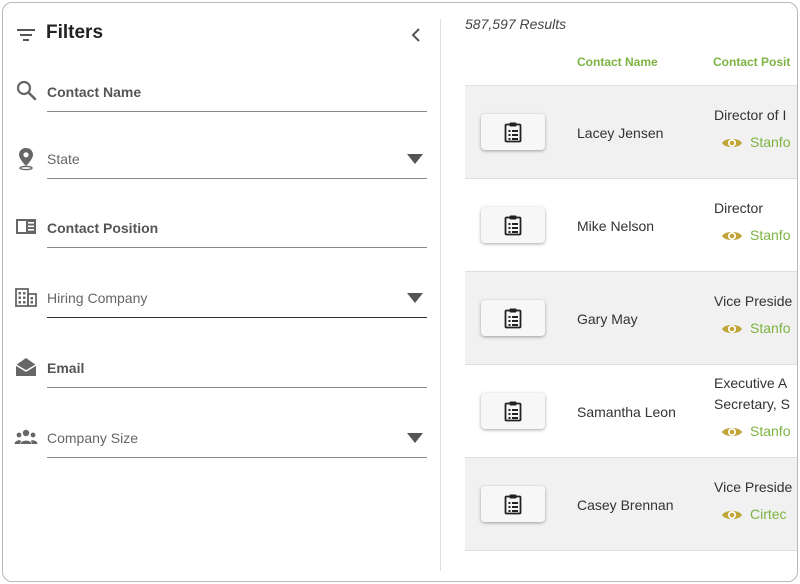 The height and width of the screenshot is (584, 800). What do you see at coordinates (75, 32) in the screenshot?
I see `filters-title: Filters` at bounding box center [75, 32].